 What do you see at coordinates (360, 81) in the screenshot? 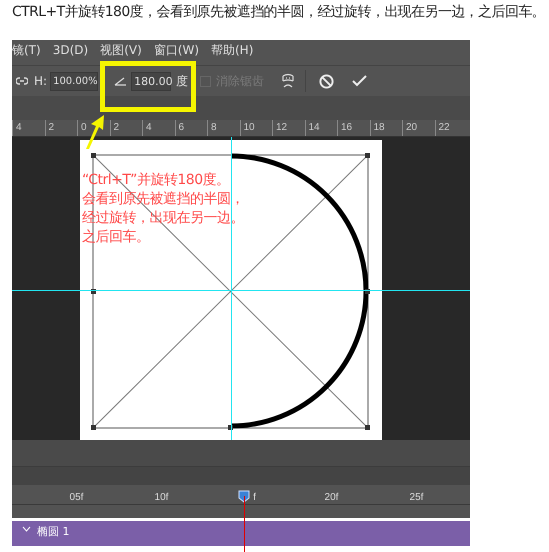
I see `checkmark-icon` at bounding box center [360, 81].